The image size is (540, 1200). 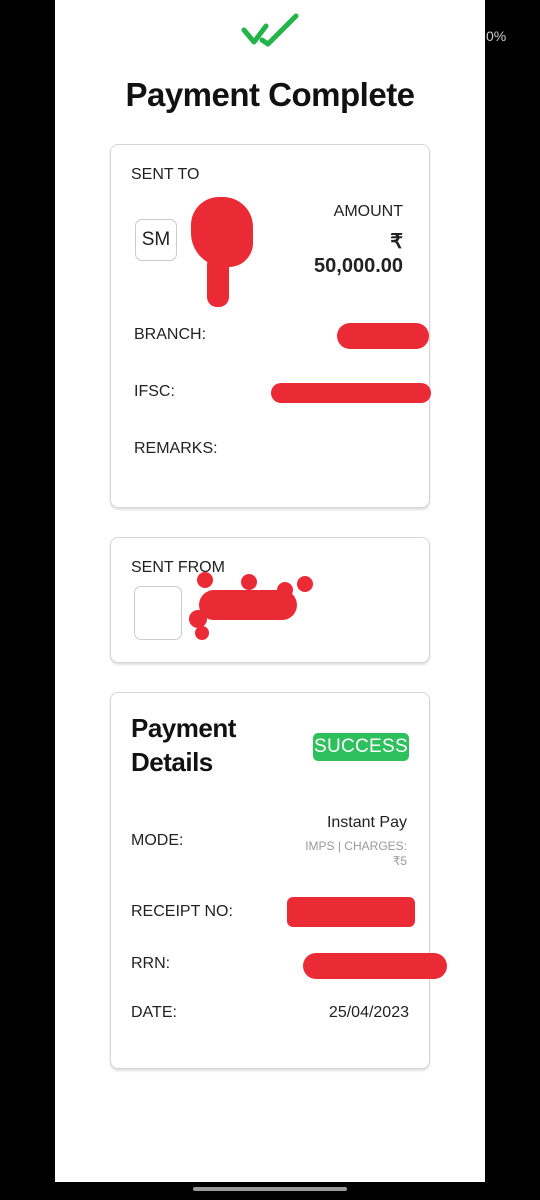 I want to click on amount-value: 50,000.00, so click(x=358, y=266).